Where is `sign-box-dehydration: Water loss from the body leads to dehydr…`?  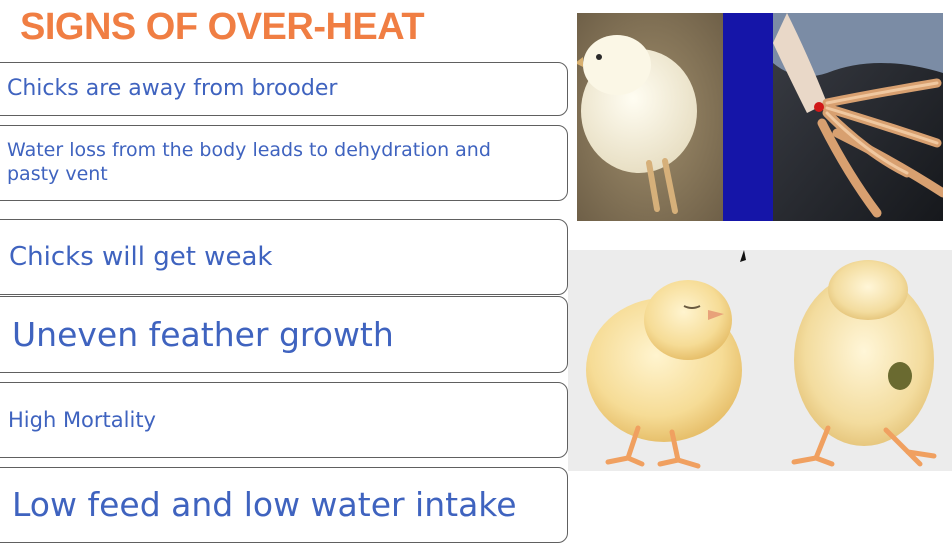 sign-box-dehydration: Water loss from the body leads to dehydr… is located at coordinates (284, 163).